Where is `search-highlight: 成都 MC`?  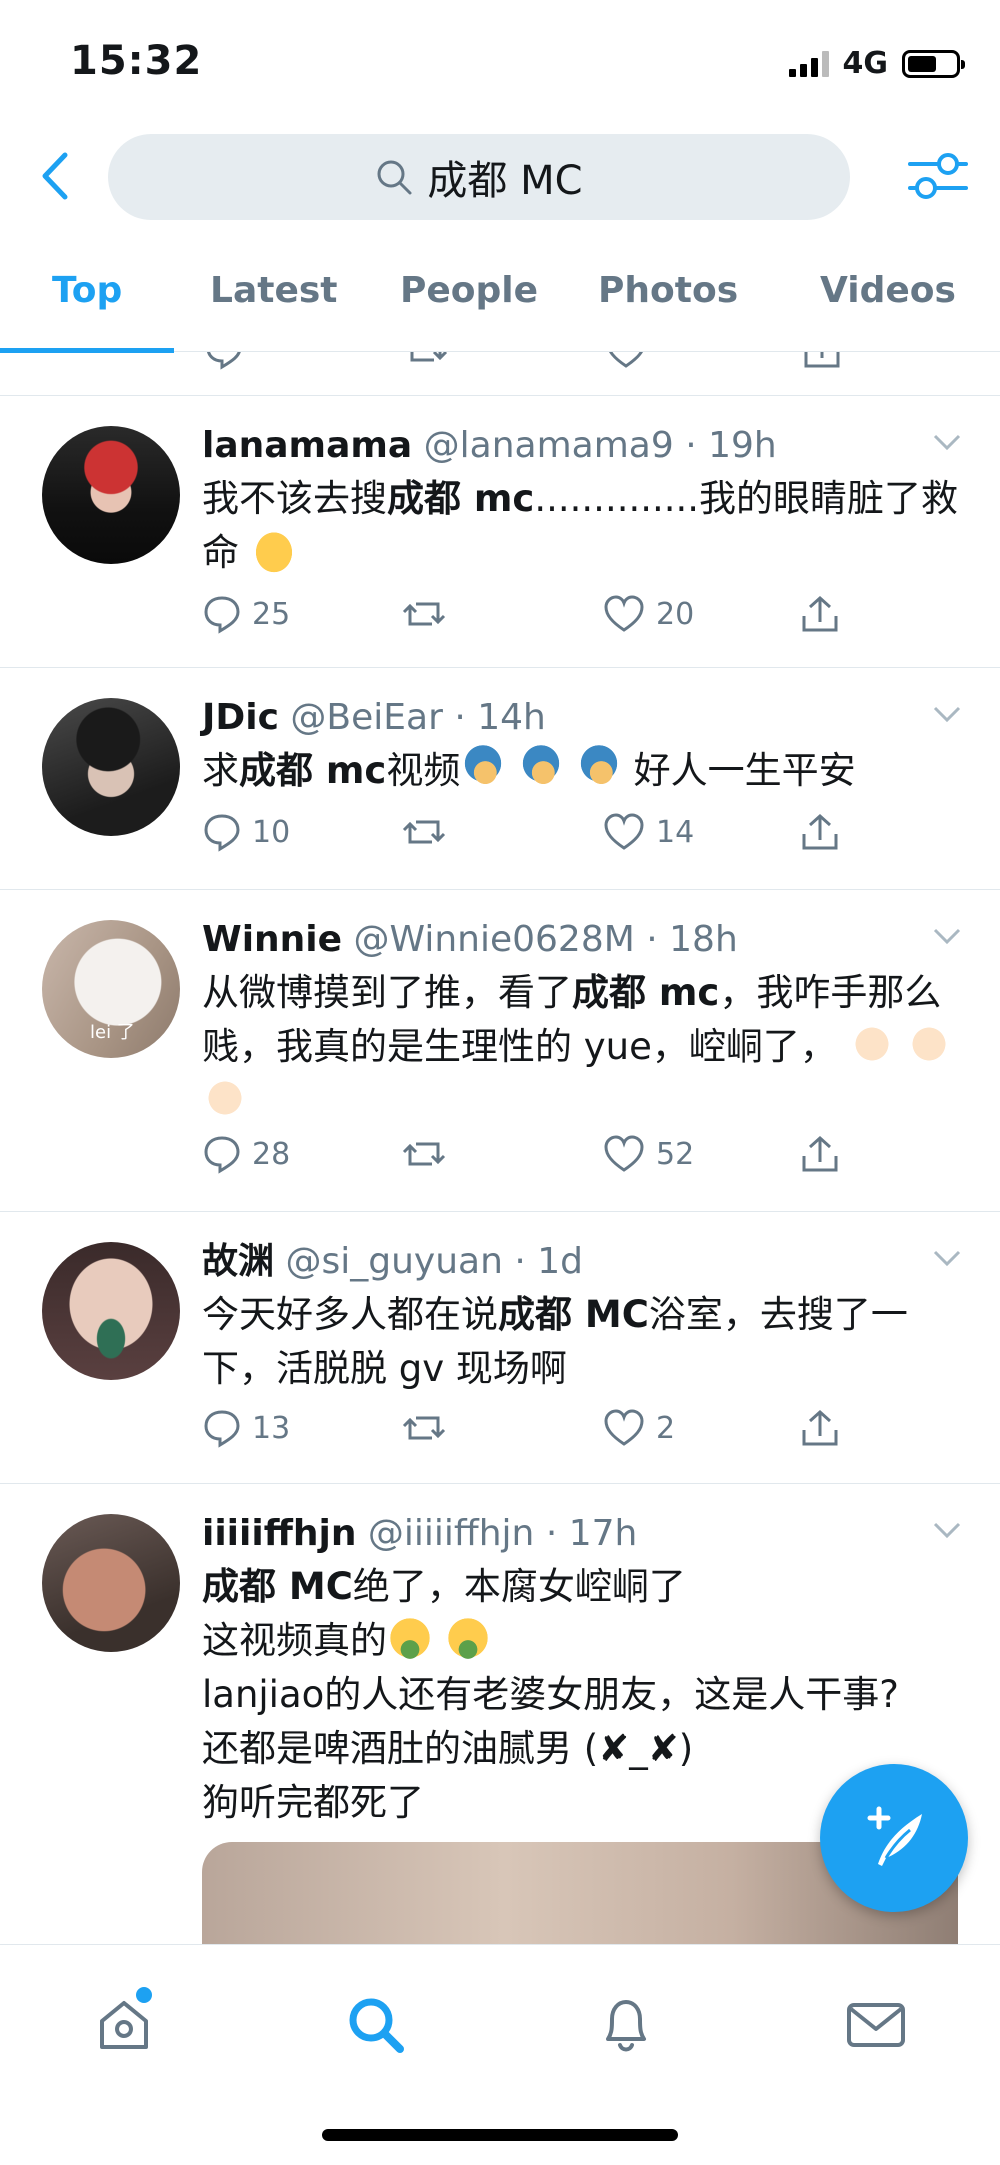
search-highlight: 成都 MC is located at coordinates (573, 1314).